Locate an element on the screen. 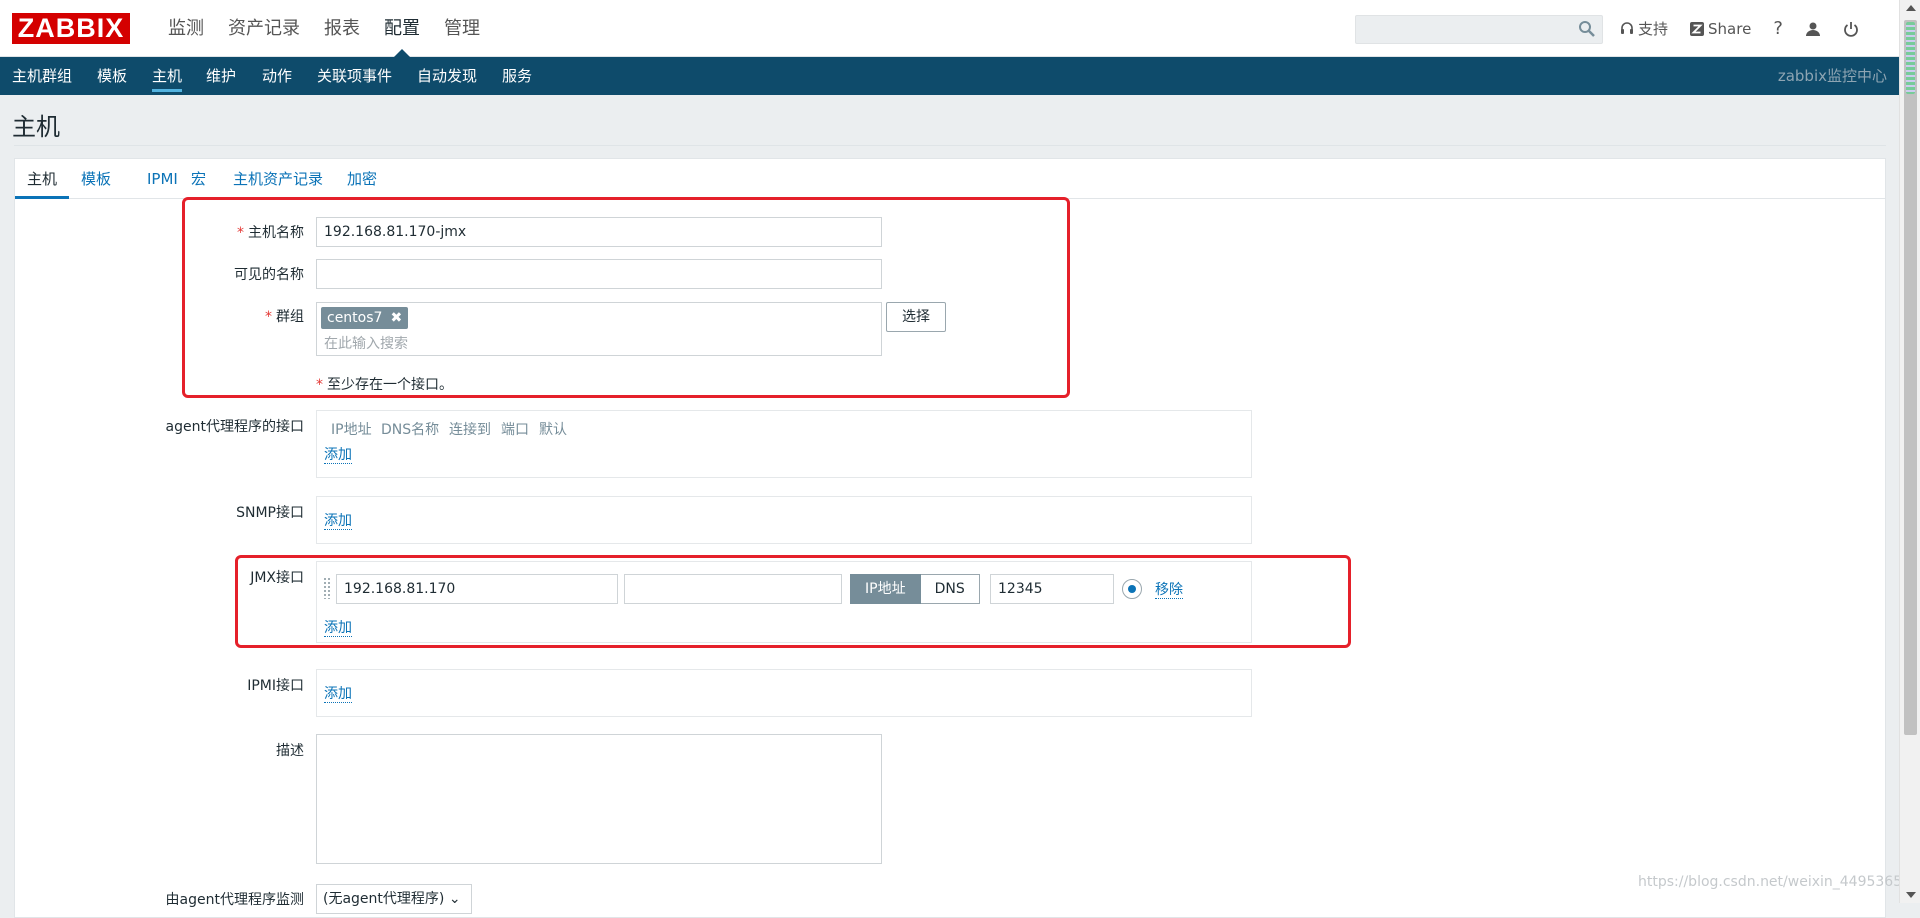 Image resolution: width=1920 pixels, height=918 pixels. subnav-maintenance: 维护 is located at coordinates (221, 76).